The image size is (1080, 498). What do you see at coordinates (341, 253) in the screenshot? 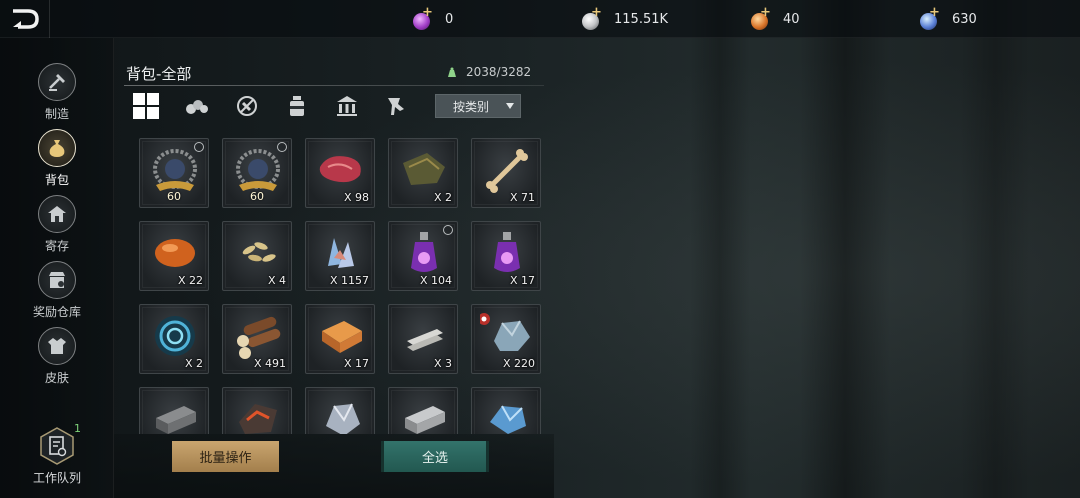
I see `crystal-shards-icon` at bounding box center [341, 253].